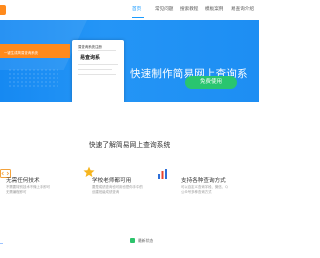 The height and width of the screenshot is (258, 320). Describe the element at coordinates (189, 9) in the screenshot. I see `nav-item-tutorial: 搜索教程` at that location.